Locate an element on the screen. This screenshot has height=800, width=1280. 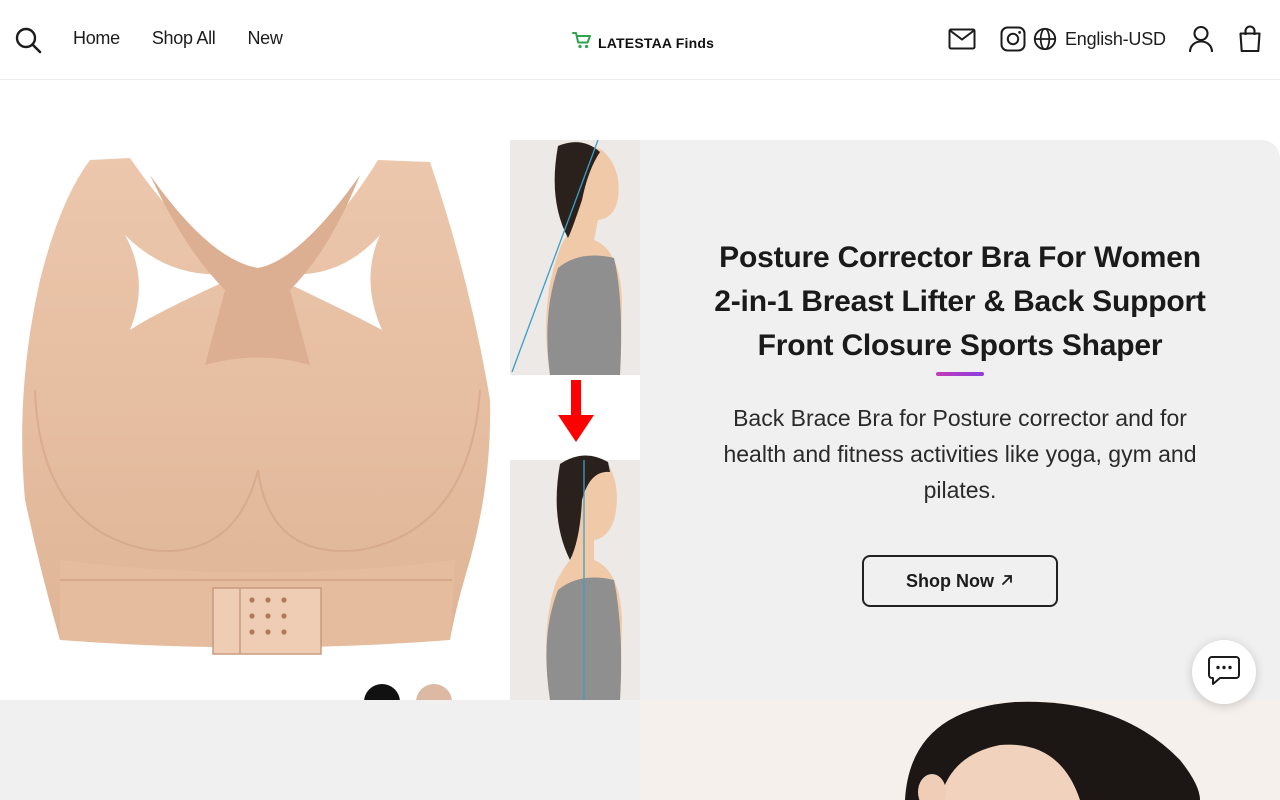
chat-button is located at coordinates (1224, 672).